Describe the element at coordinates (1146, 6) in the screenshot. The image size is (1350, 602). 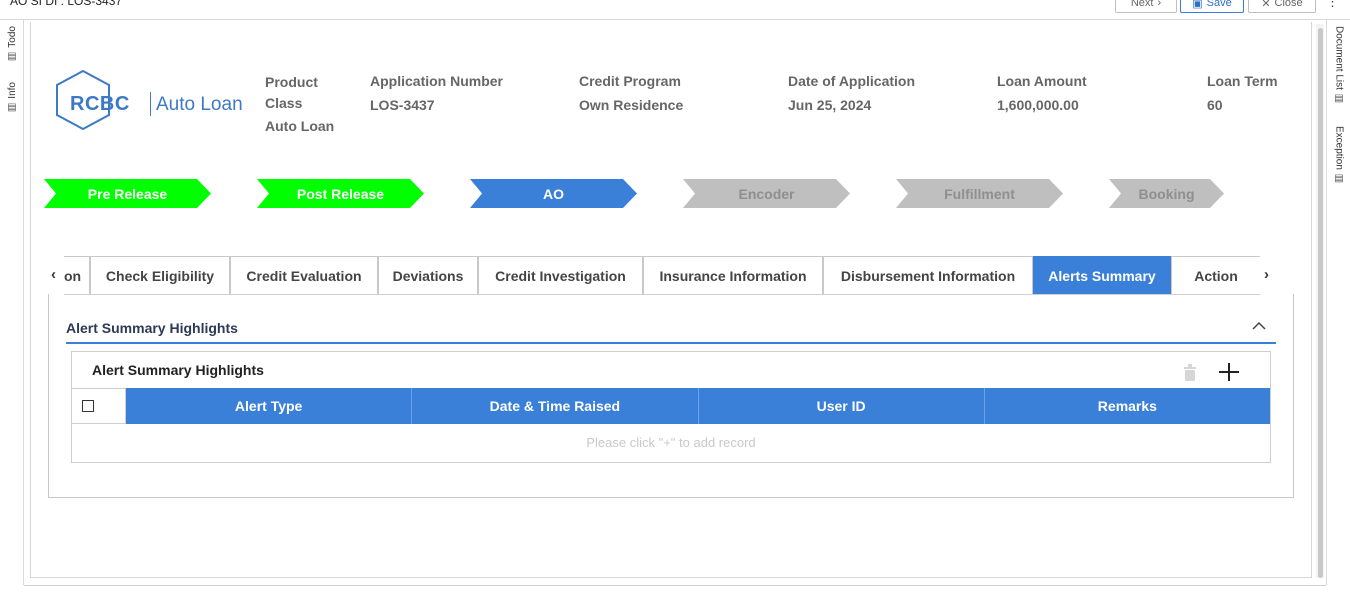
I see `next-button: Next ›` at that location.